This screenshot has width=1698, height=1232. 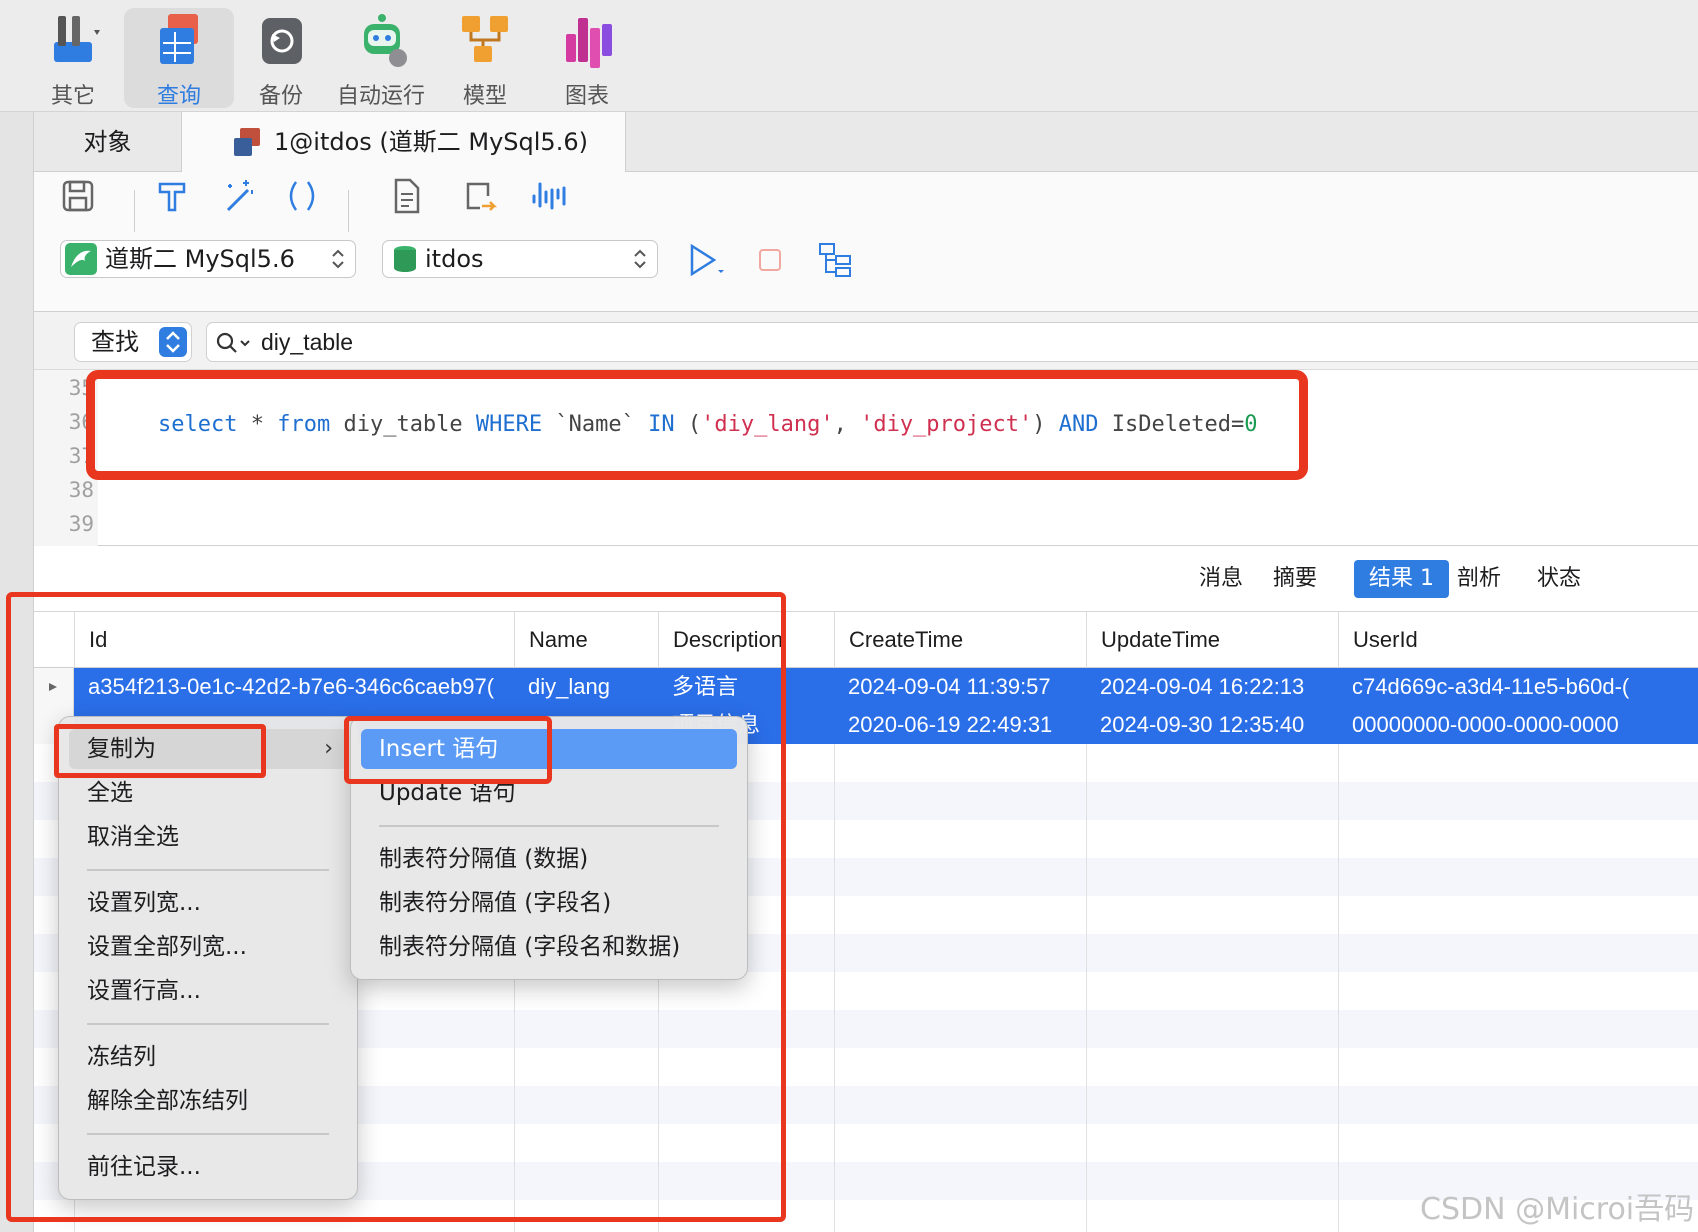 I want to click on line-number: 38, so click(x=81, y=490).